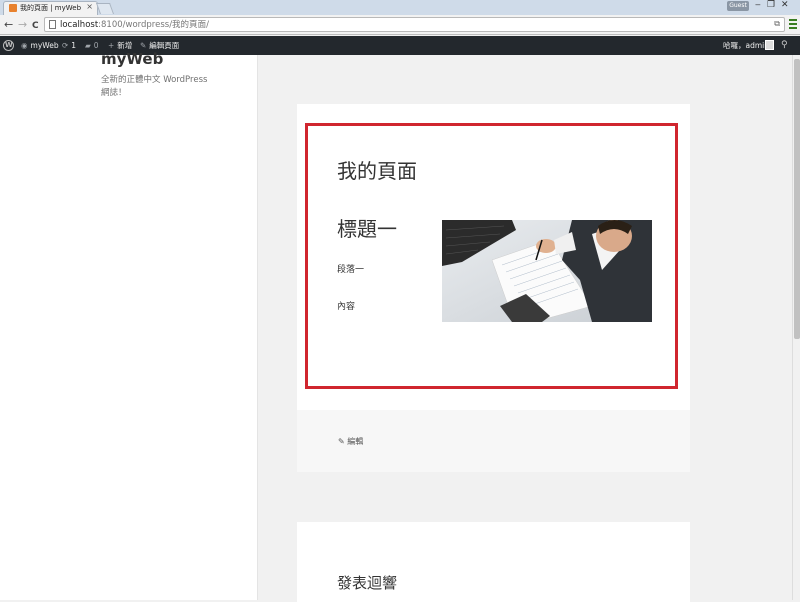  Describe the element at coordinates (13, 8) in the screenshot. I see `favicon-icon` at that location.